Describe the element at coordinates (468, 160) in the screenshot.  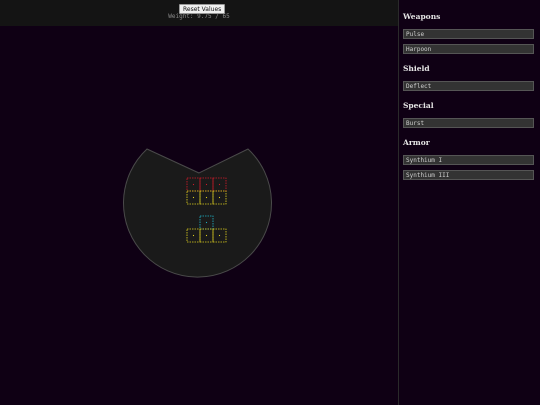
I see `armor-slot-1: Synthium I` at that location.